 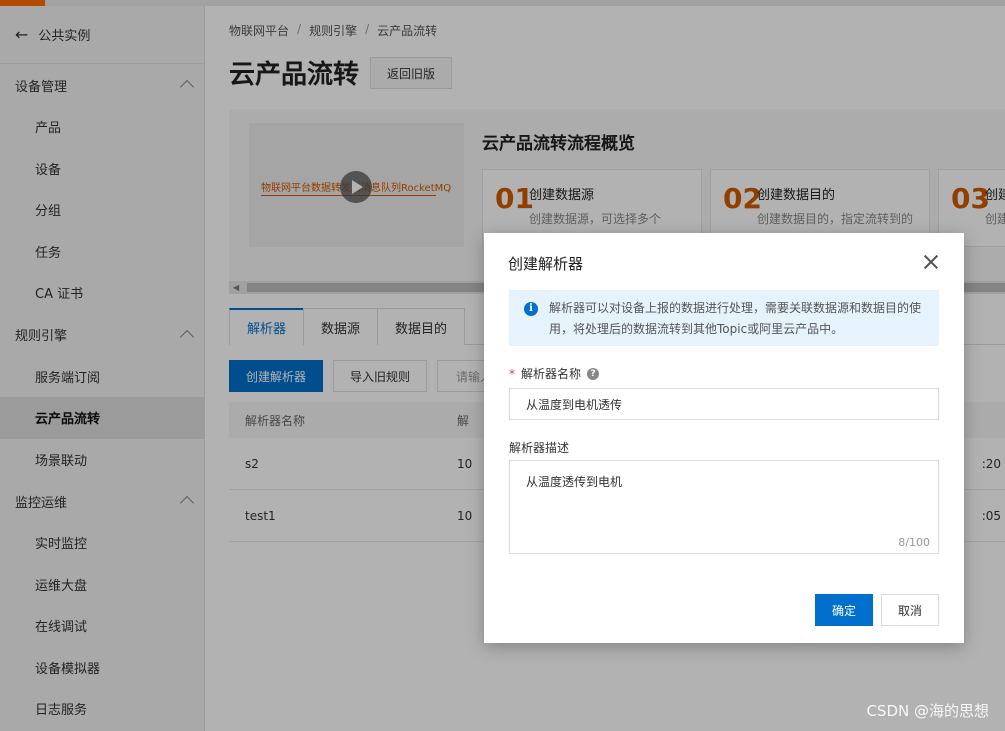 I want to click on dialog-title: 创建解析器, so click(x=546, y=264).